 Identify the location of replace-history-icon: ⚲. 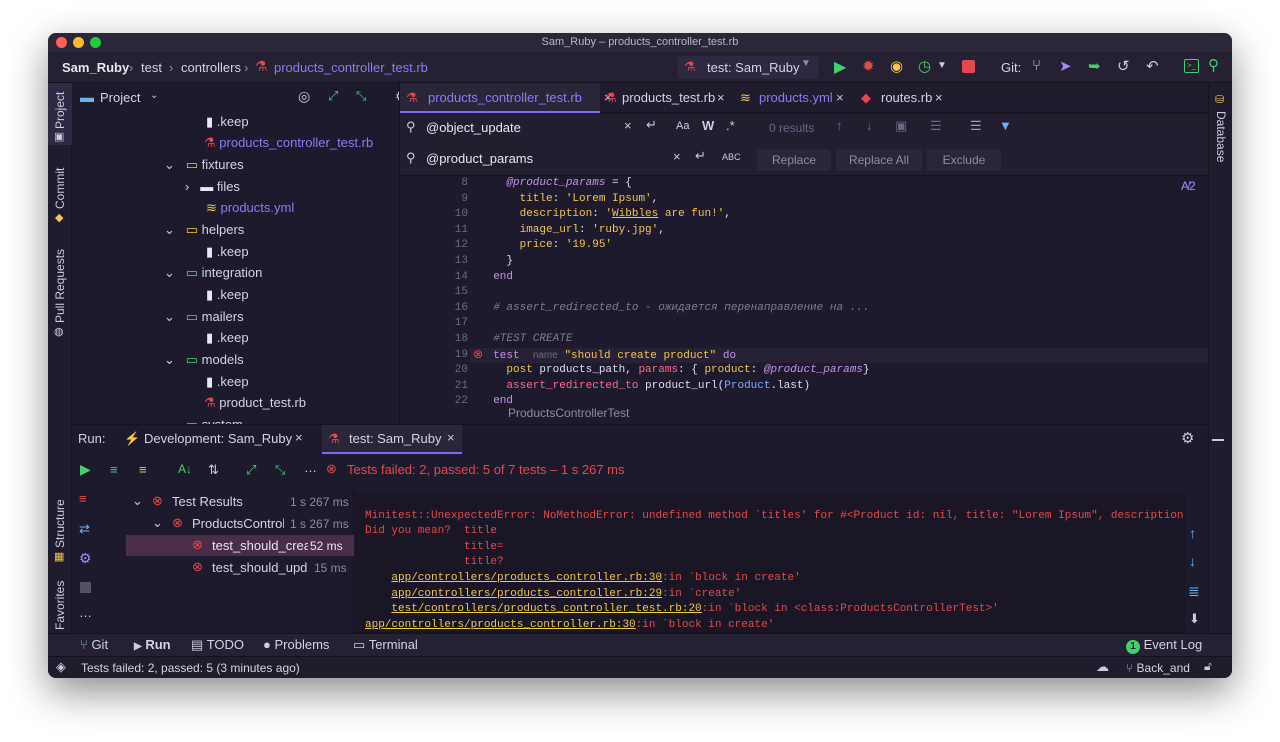
(411, 158).